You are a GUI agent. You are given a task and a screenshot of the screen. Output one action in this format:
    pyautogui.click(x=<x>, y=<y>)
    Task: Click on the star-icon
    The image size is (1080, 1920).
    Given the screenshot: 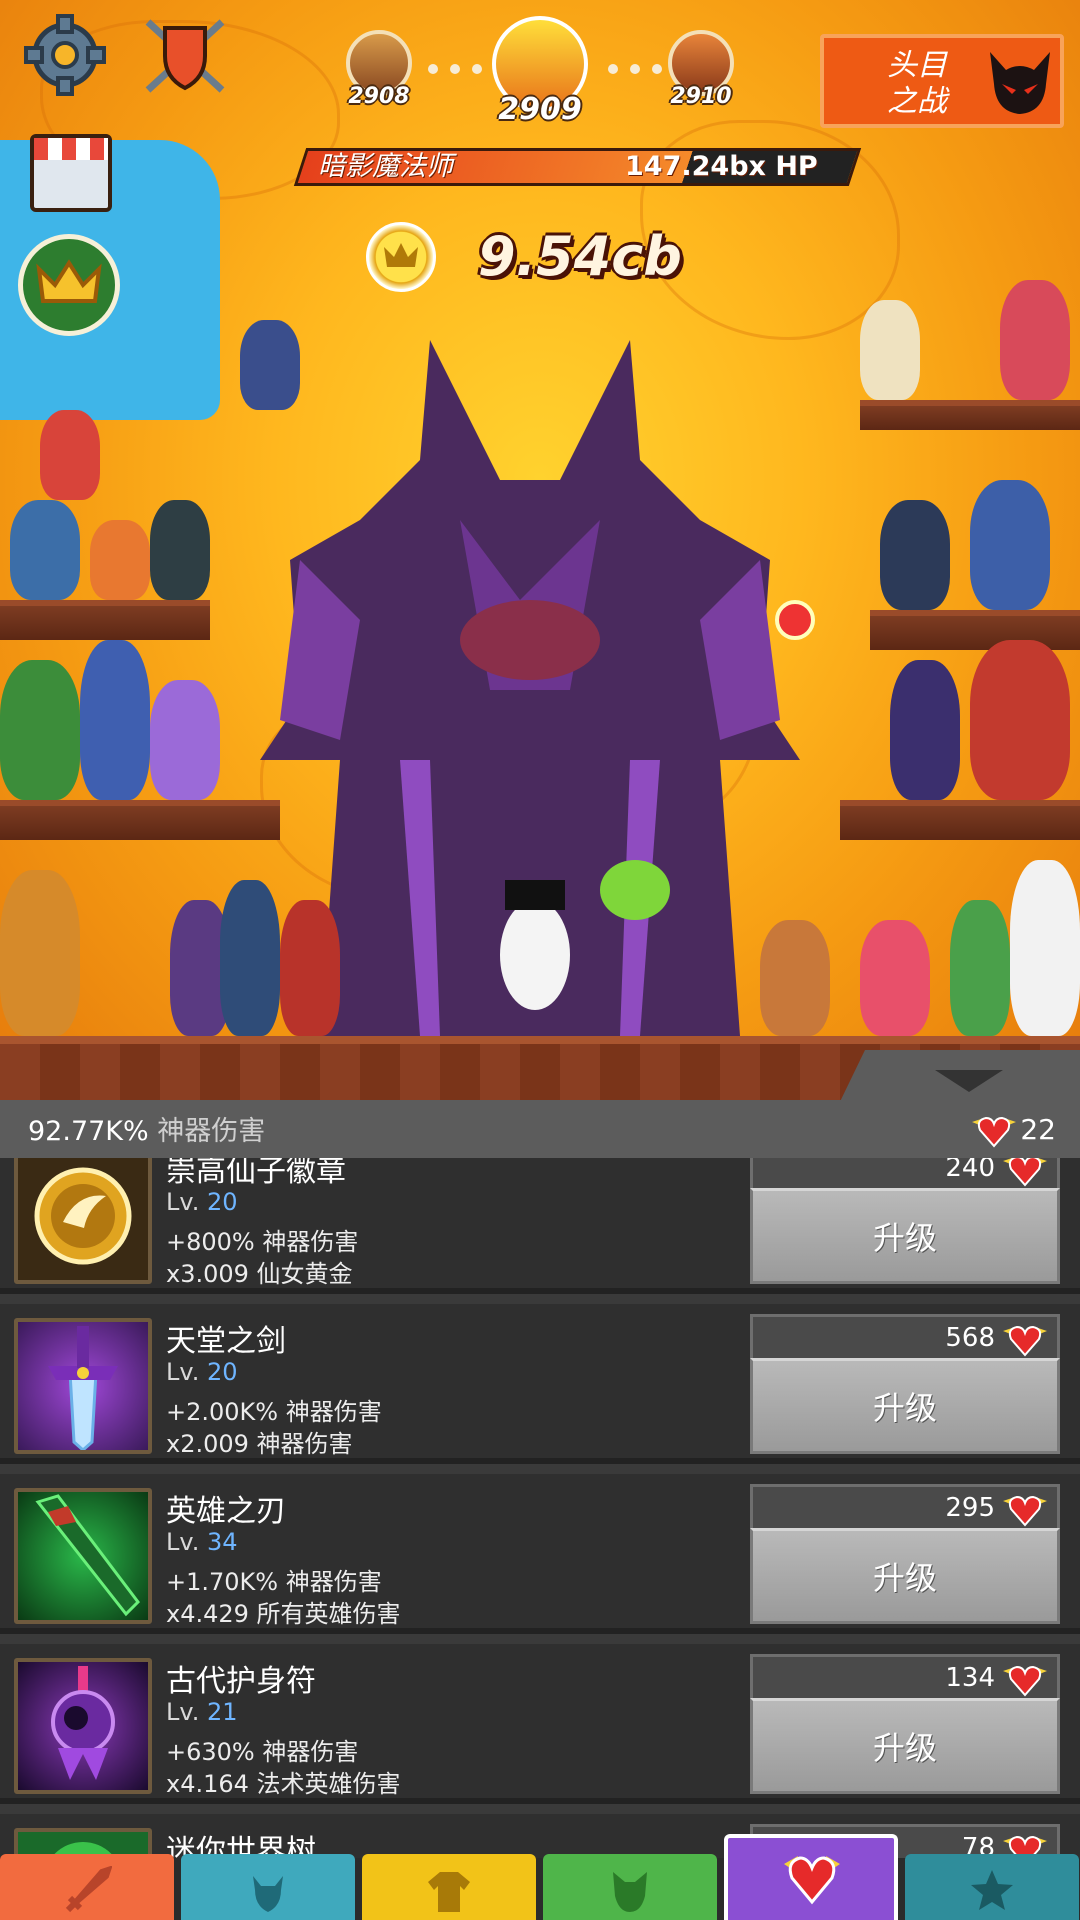 What is the action you would take?
    pyautogui.click(x=992, y=1890)
    